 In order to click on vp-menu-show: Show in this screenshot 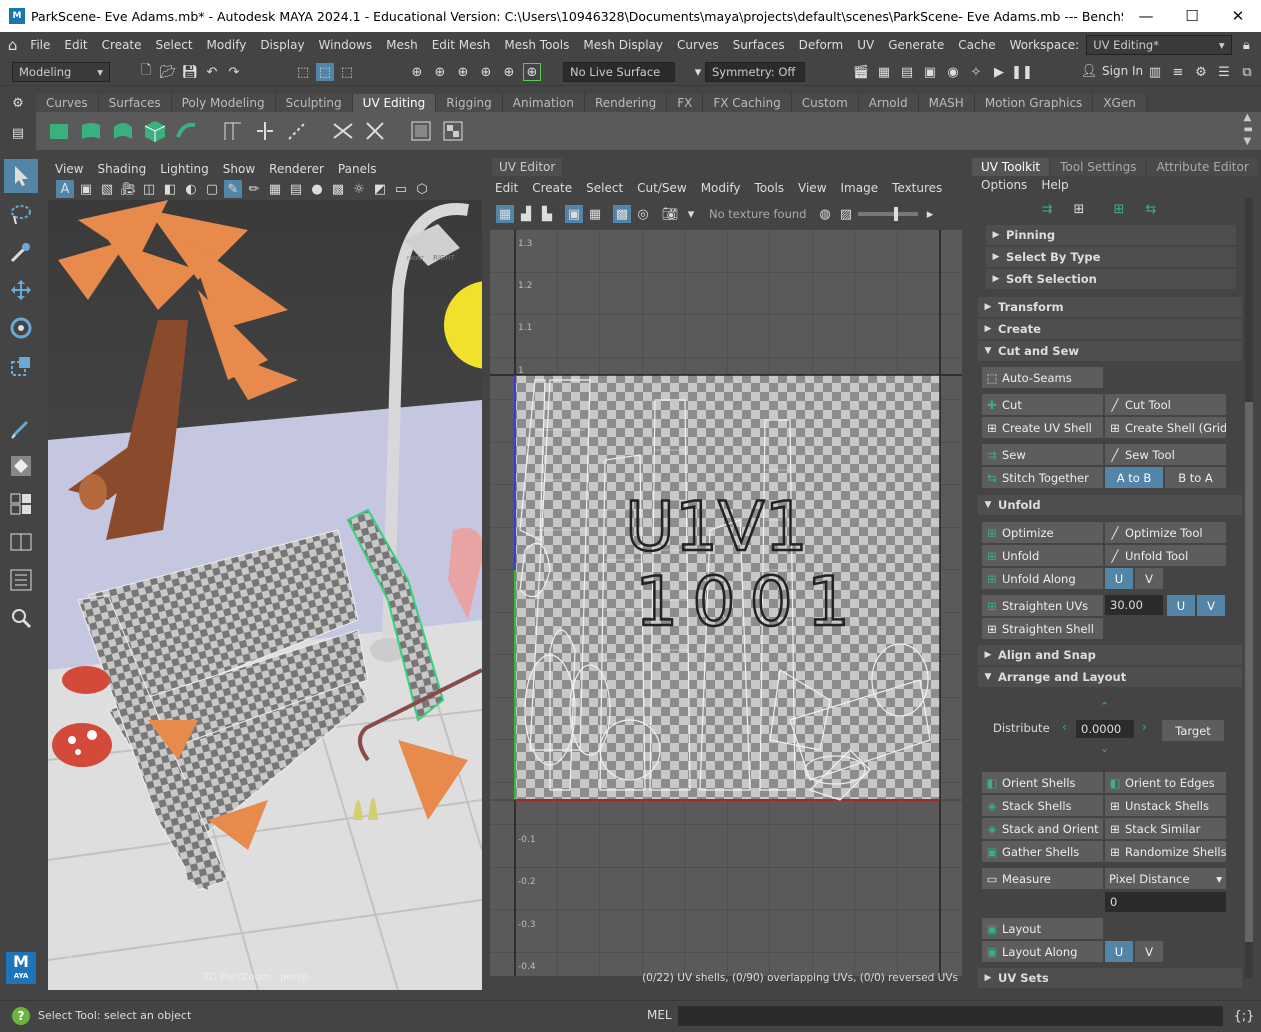, I will do `click(239, 169)`.